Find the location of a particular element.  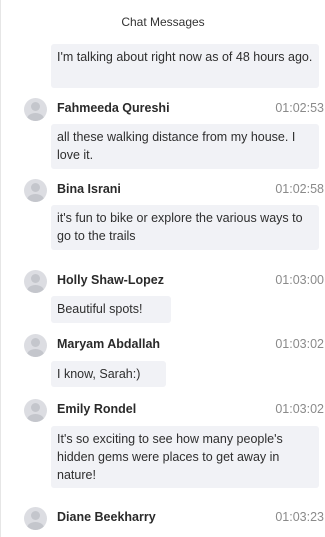

chat-header: Chat Messages is located at coordinates (163, 22).